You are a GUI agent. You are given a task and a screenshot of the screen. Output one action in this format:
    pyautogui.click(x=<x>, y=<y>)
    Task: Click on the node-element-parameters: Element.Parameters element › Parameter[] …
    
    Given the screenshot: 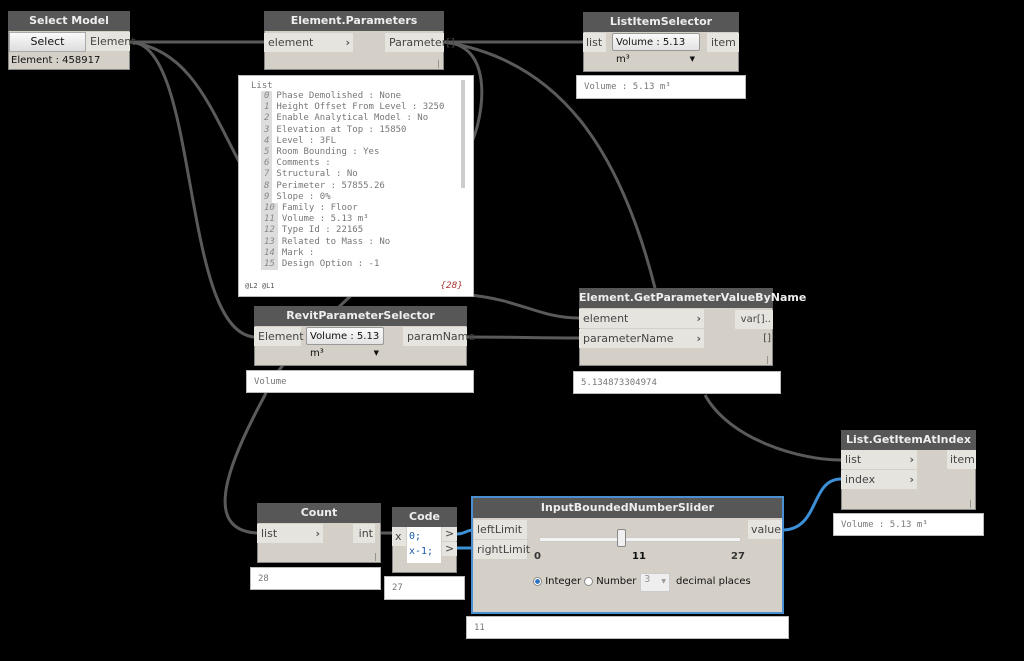 What is the action you would take?
    pyautogui.click(x=359, y=40)
    